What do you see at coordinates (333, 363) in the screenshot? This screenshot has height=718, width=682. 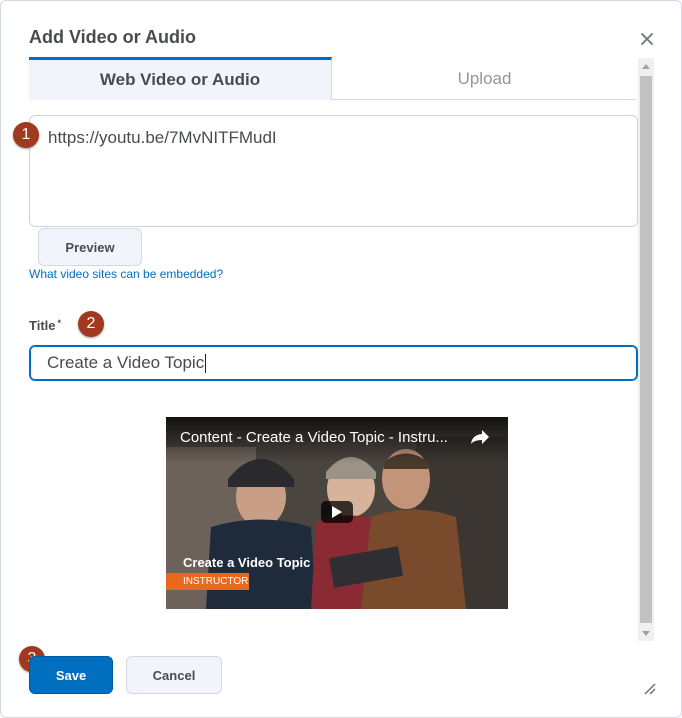 I see `title-input: Create a Video Topic` at bounding box center [333, 363].